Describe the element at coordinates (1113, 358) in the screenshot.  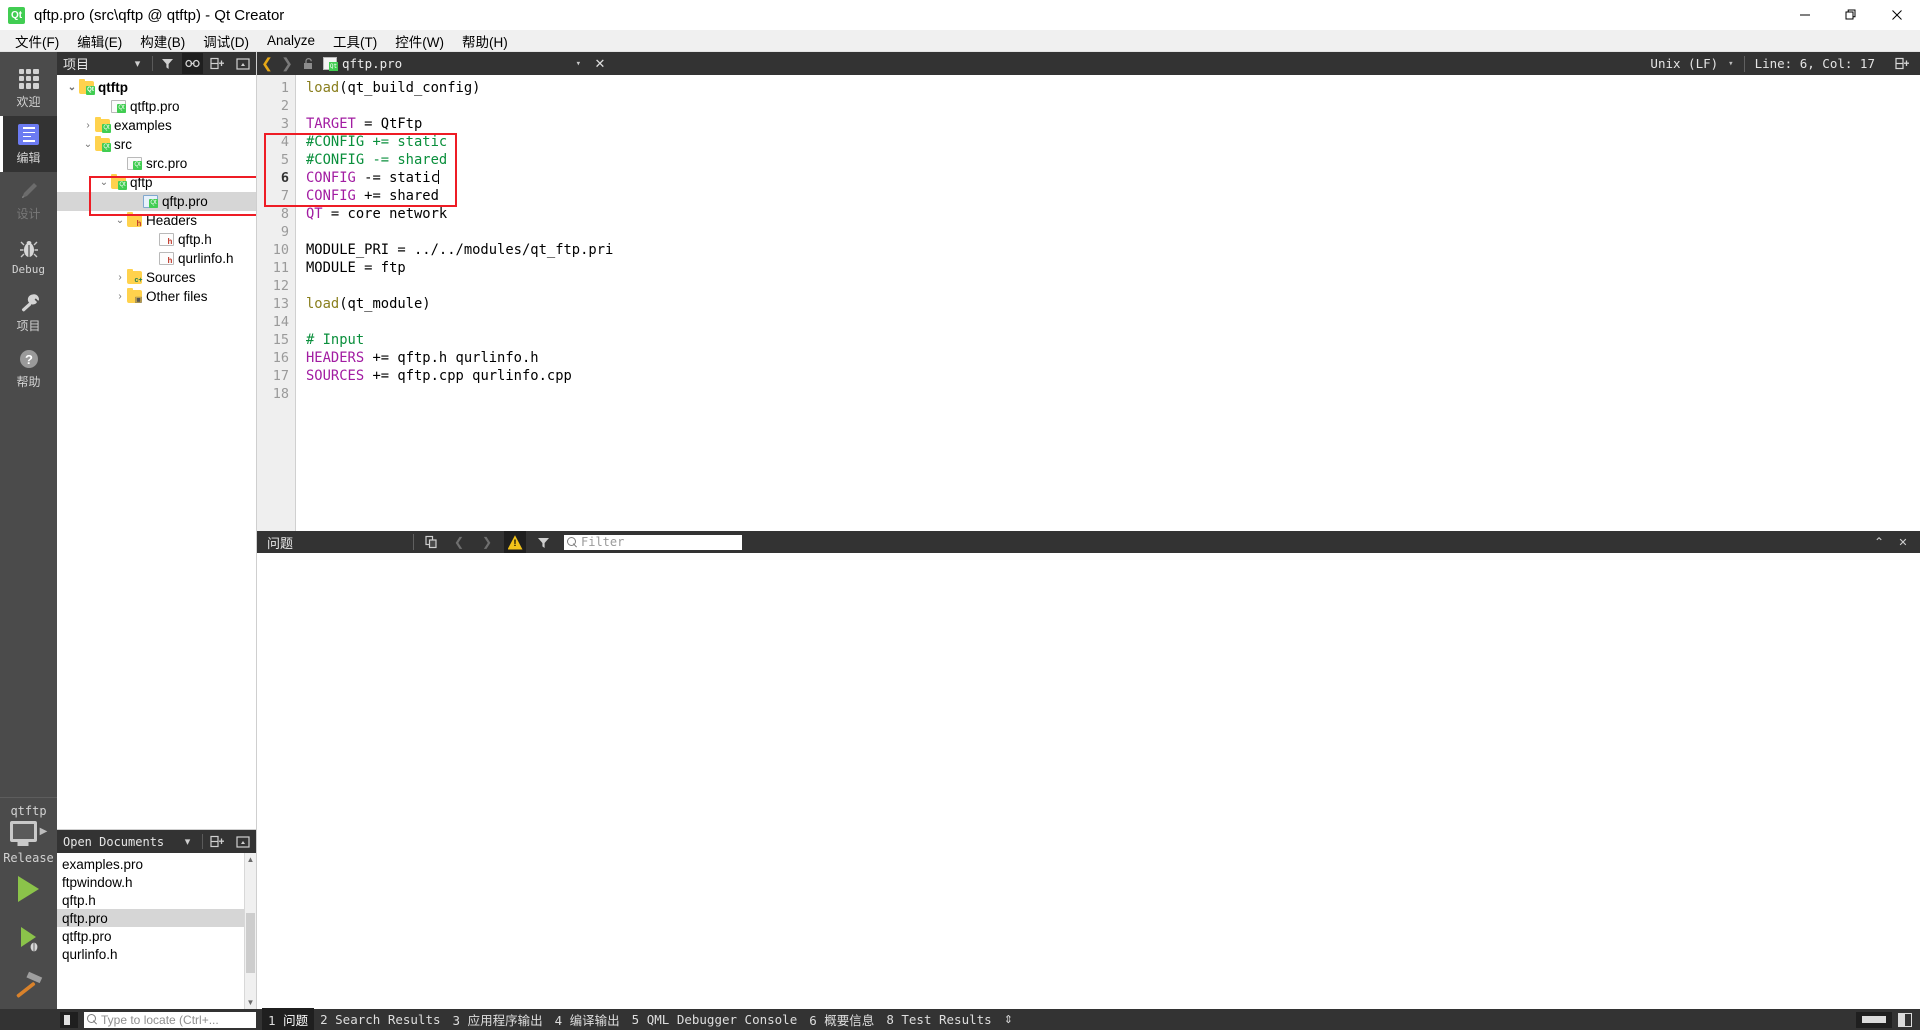
I see `code-line: HEADERS += qftp.h qurlinfo.h` at that location.